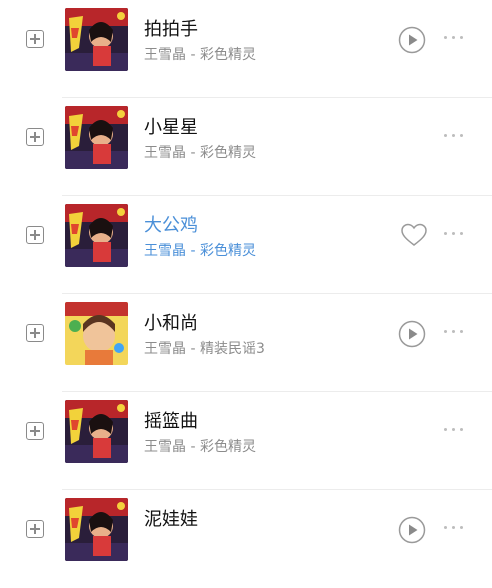  Describe the element at coordinates (204, 349) in the screenshot. I see `song-artist-album: 王雪晶 - 精装民谣3` at that location.